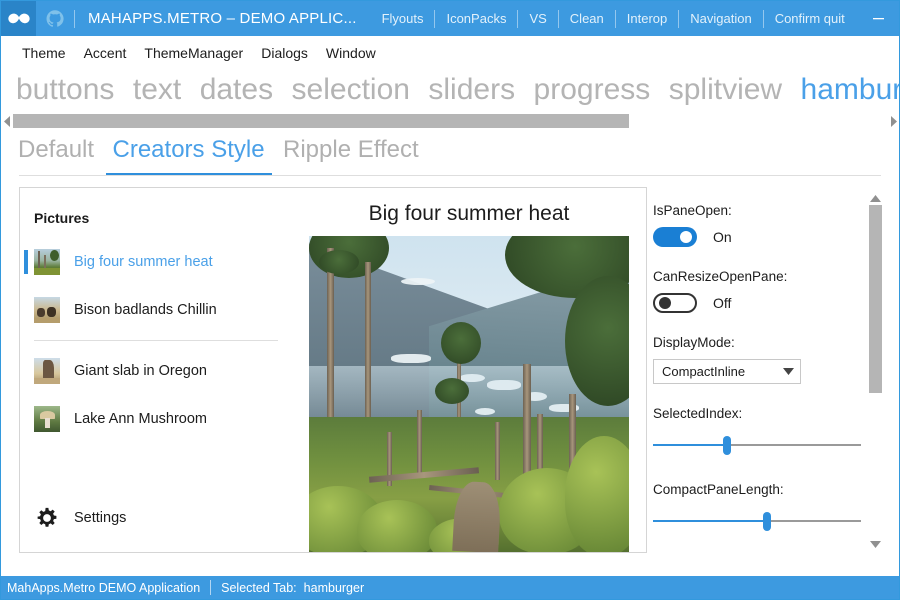 This screenshot has width=900, height=600. I want to click on hscroll-track, so click(450, 121).